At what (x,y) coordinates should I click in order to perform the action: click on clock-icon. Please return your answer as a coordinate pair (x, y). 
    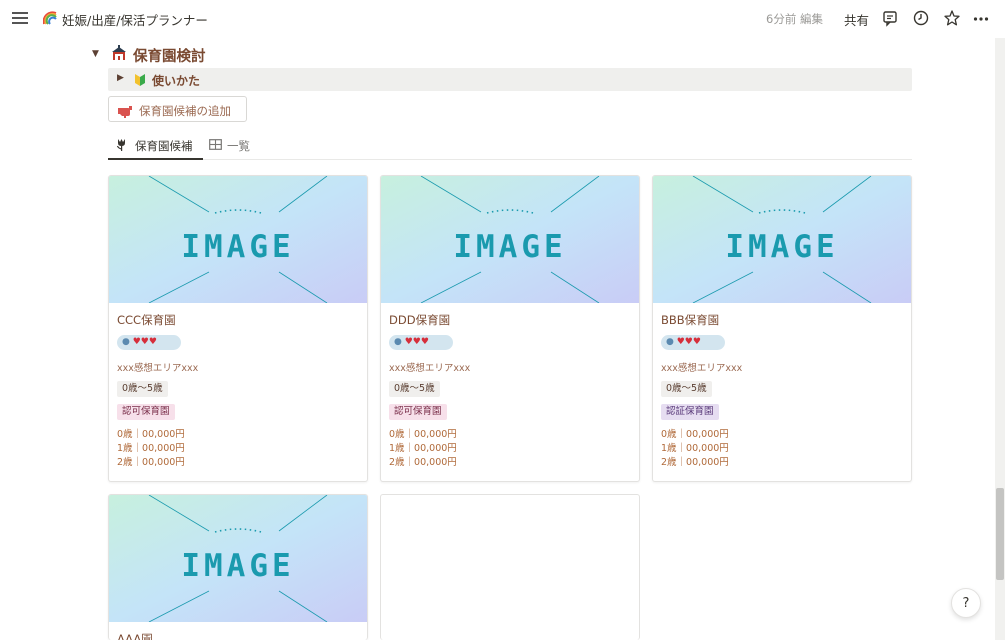
    Looking at the image, I should click on (921, 18).